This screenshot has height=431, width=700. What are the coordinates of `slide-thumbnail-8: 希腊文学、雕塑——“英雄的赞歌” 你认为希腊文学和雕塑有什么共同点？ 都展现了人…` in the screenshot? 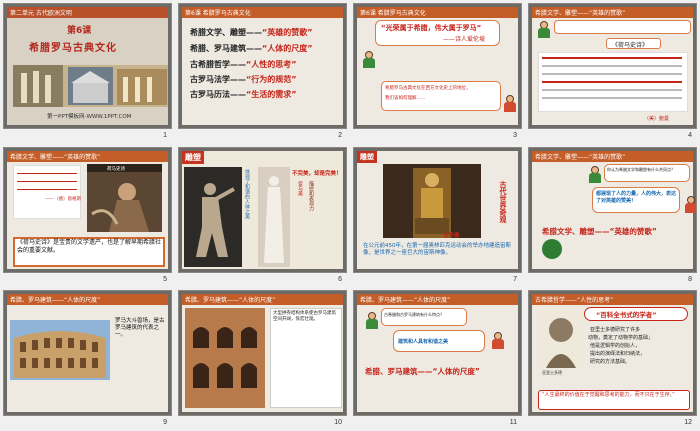 It's located at (612, 216).